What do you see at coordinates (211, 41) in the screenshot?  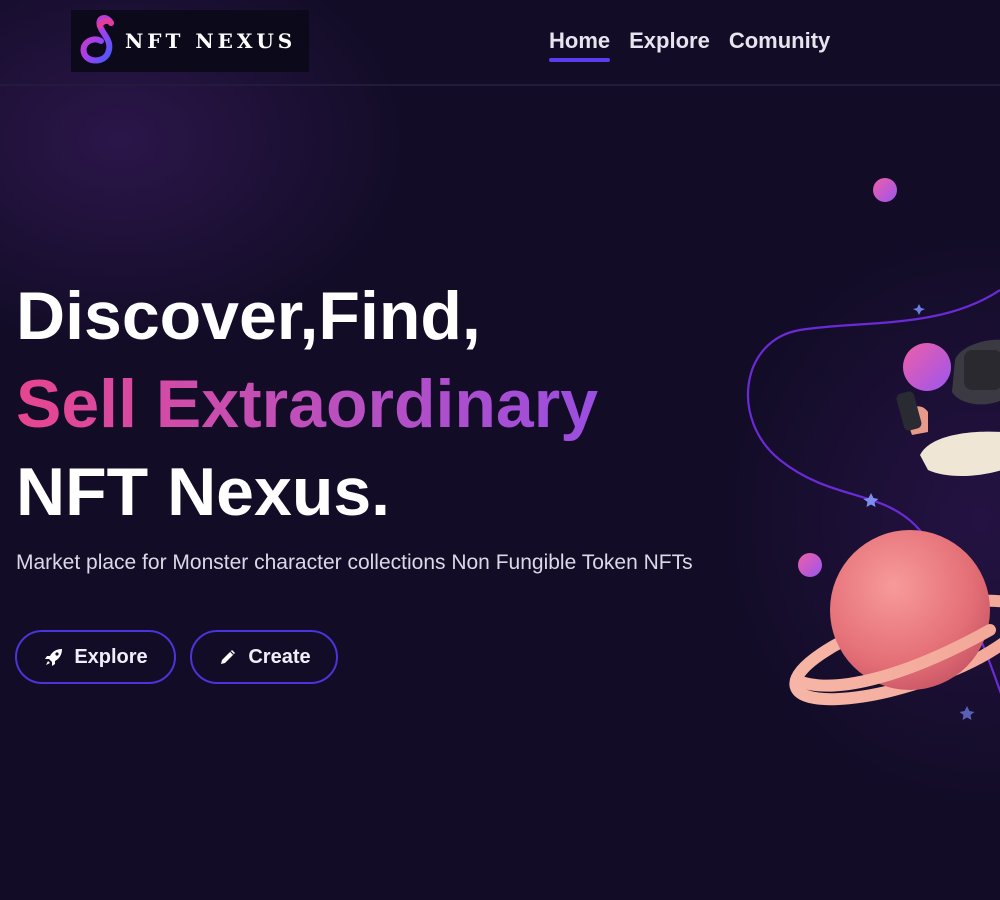 I see `brand-name: NFT NEXUS` at bounding box center [211, 41].